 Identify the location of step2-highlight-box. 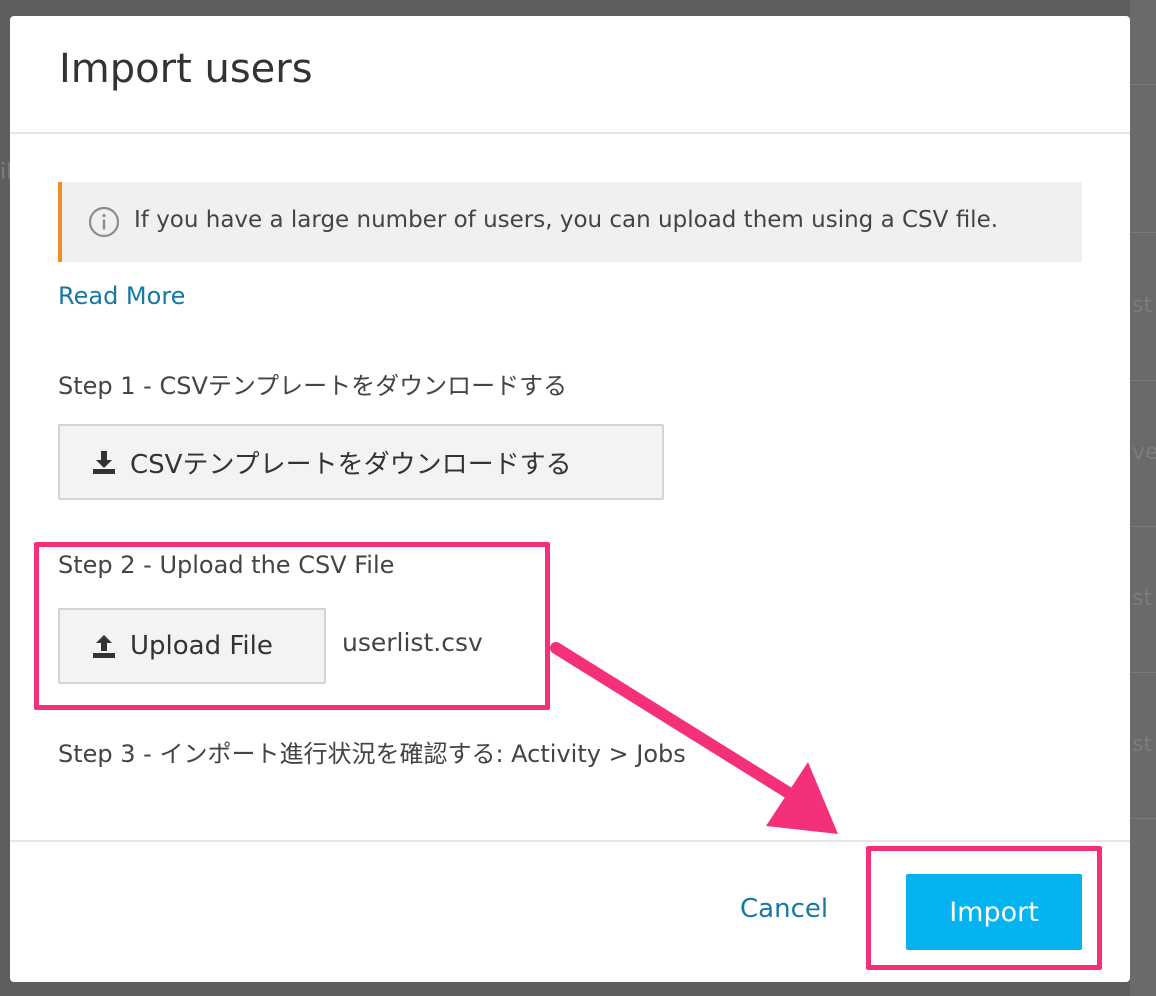
(292, 626).